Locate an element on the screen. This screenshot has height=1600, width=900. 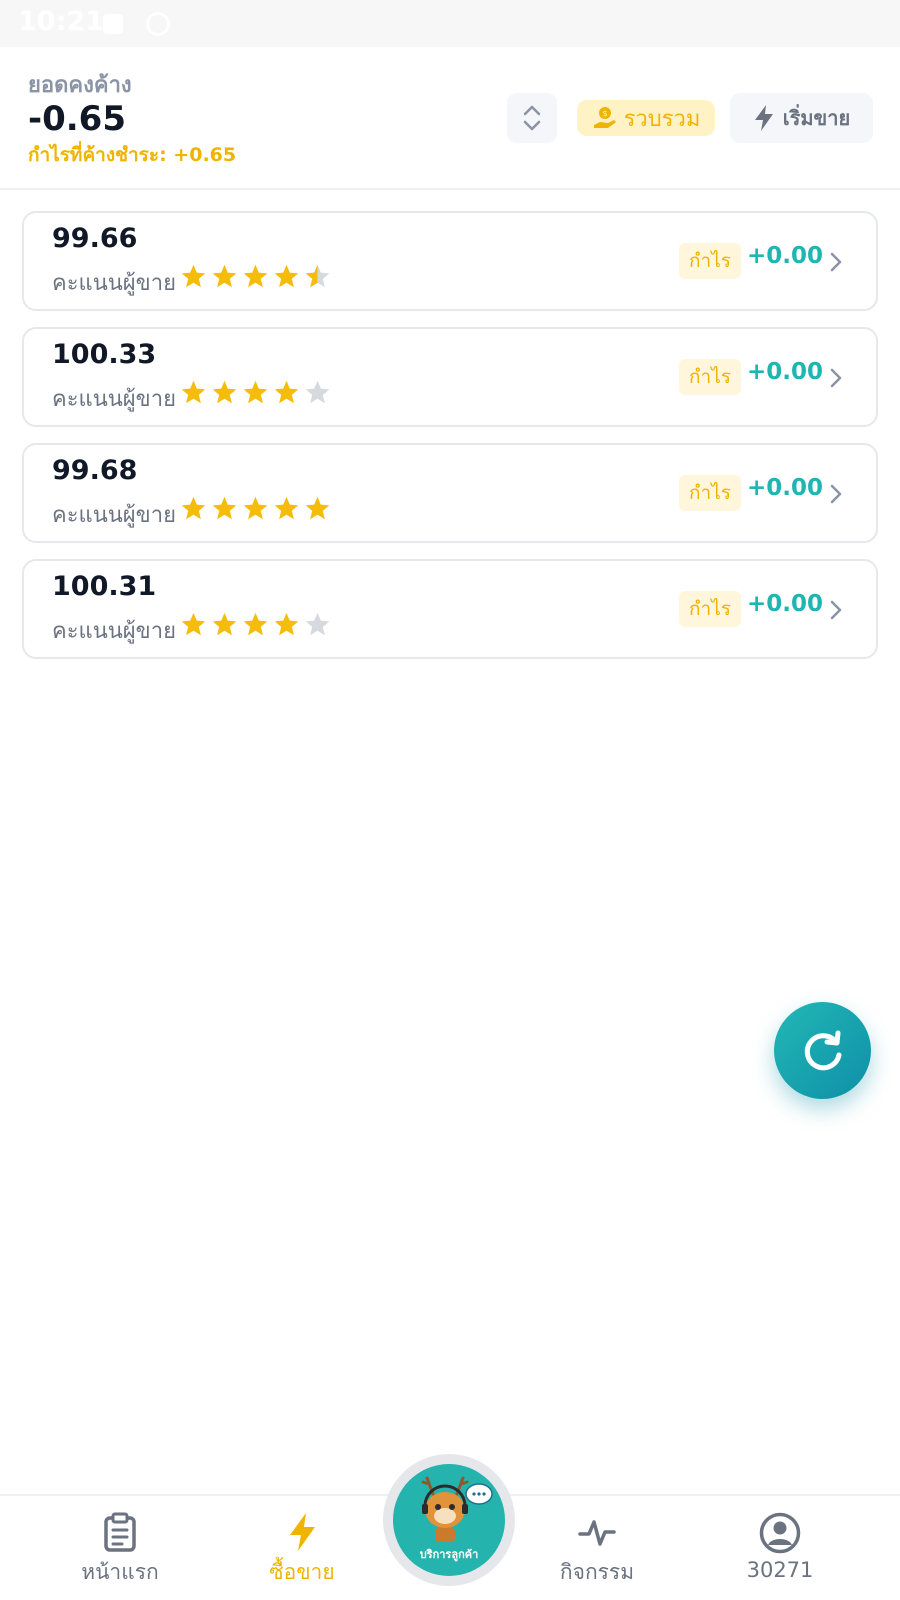
pending-profit: กำไรที่ค้างชำระ: +0.65 is located at coordinates (132, 155).